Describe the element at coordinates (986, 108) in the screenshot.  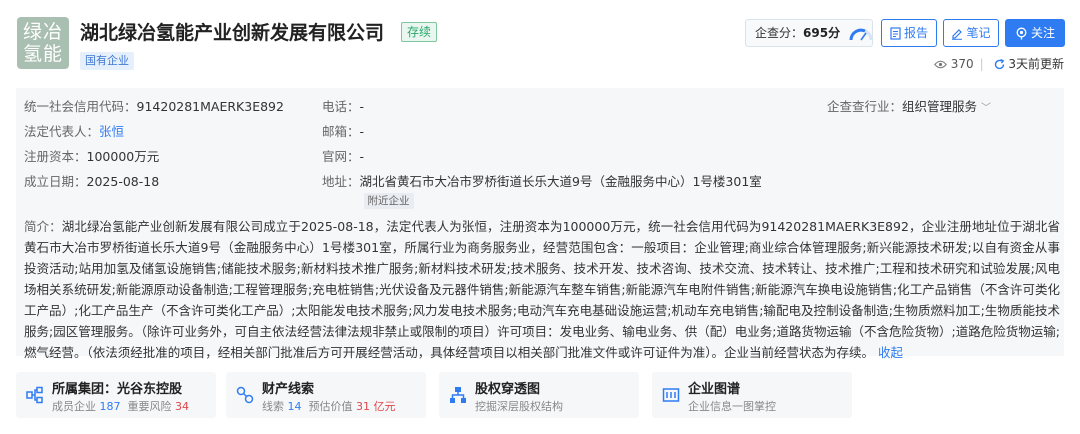
I see `chevron-down-icon: ﹀` at that location.